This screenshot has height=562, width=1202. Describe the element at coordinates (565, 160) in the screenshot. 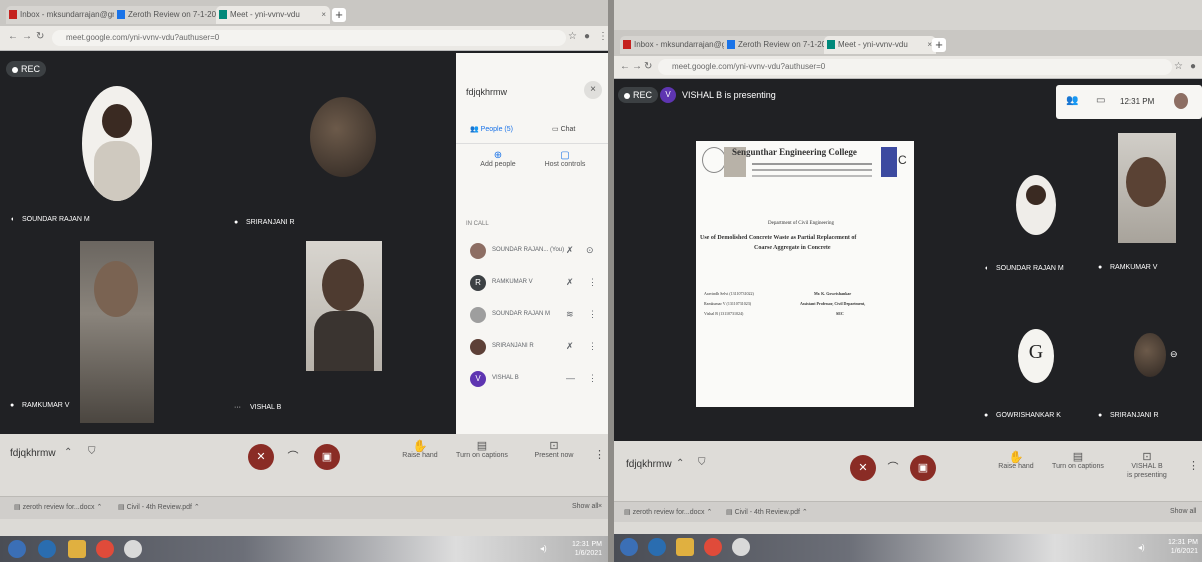

I see `host-controls-button: ▢ Host controls` at that location.